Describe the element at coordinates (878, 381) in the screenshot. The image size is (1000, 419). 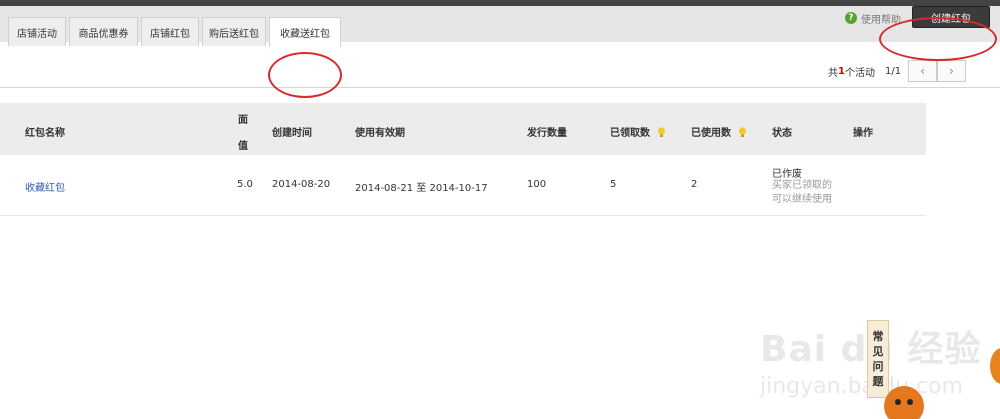
I see `faq-char-4: 题` at that location.